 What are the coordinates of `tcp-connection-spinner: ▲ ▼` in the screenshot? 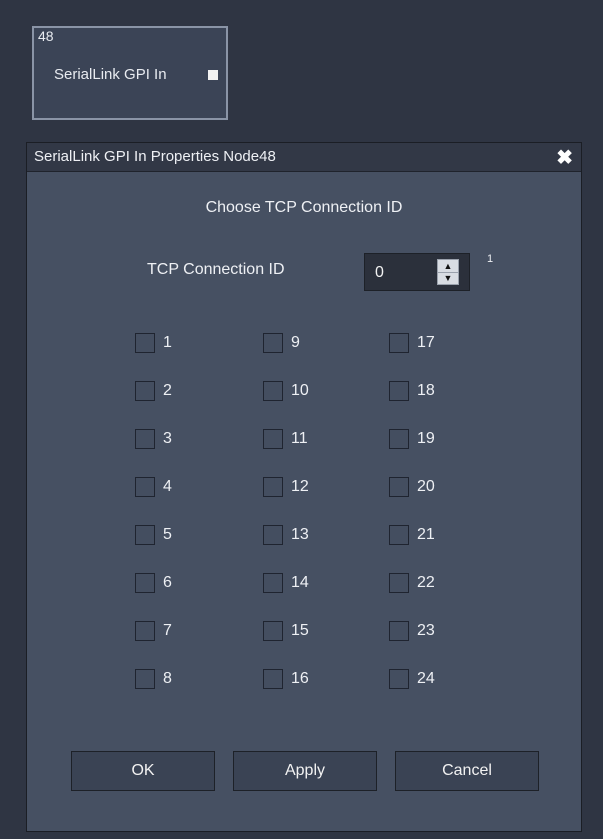 It's located at (448, 272).